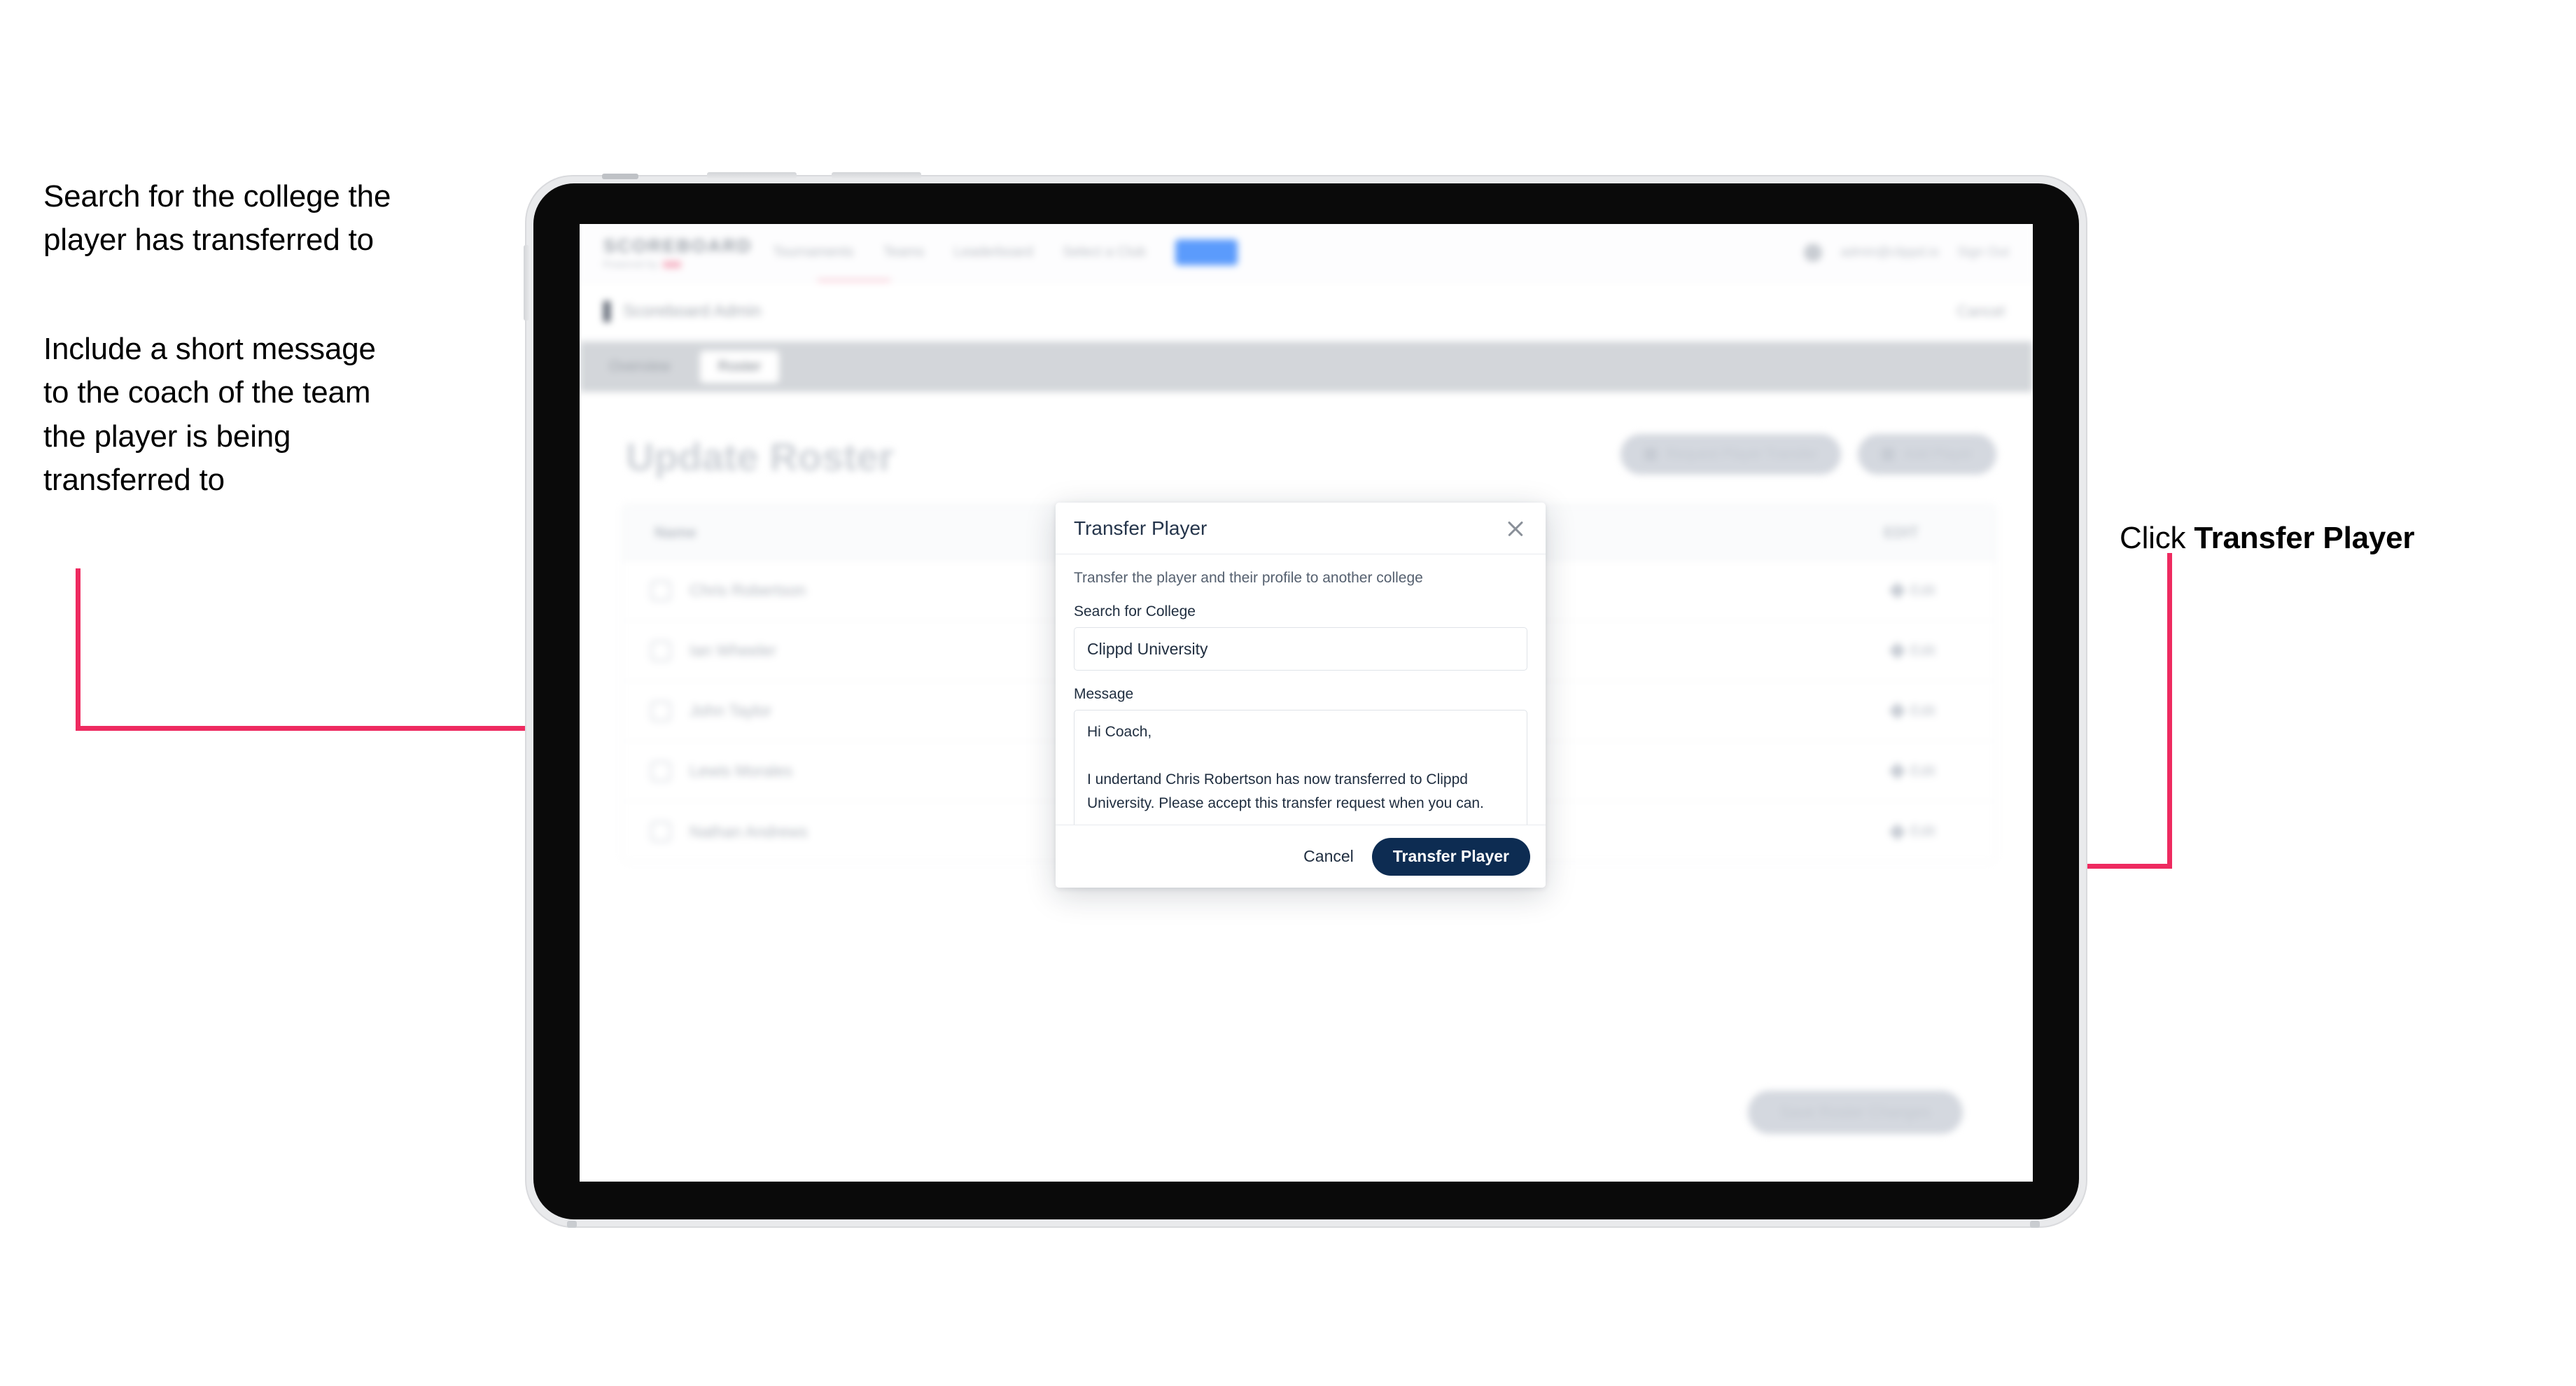  Describe the element at coordinates (1650, 454) in the screenshot. I see `transfer-icon` at that location.